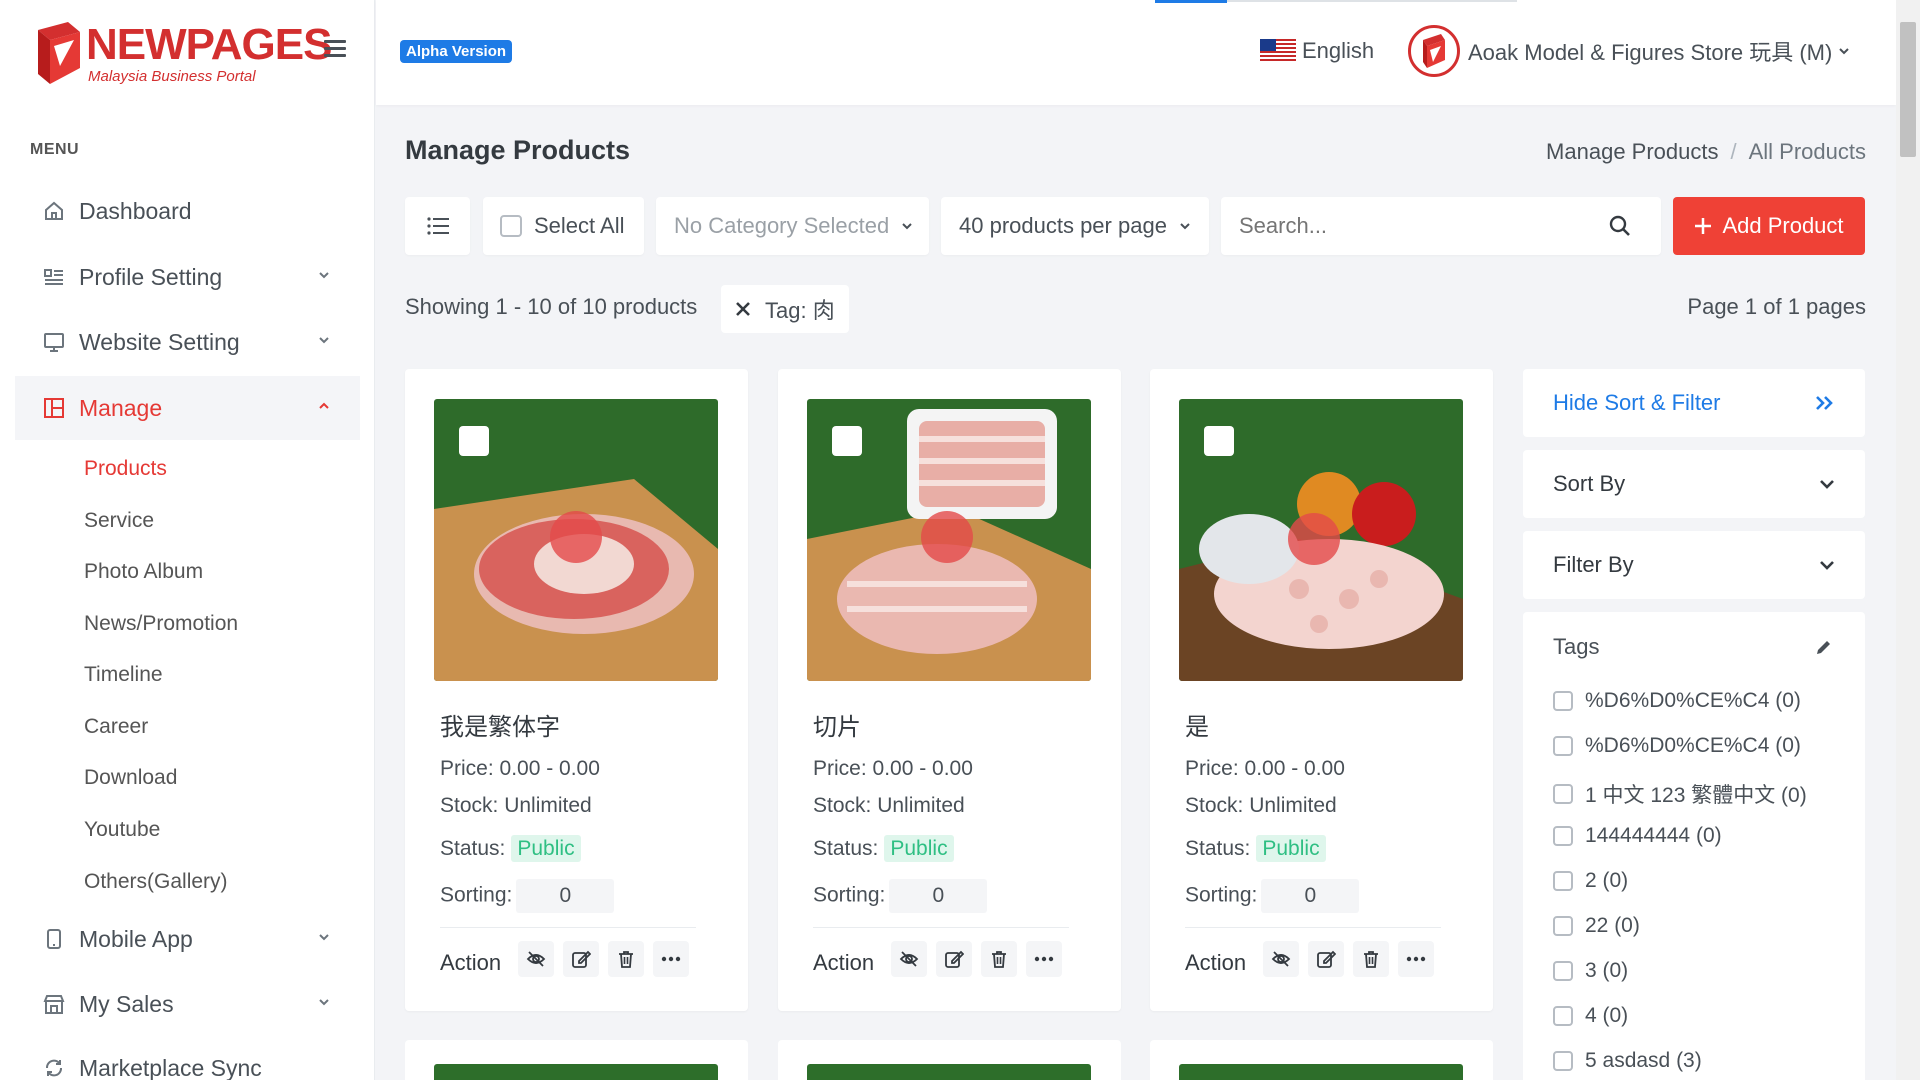 Image resolution: width=1920 pixels, height=1080 pixels. Describe the element at coordinates (1694, 484) in the screenshot. I see `sort-by-panel: Sort By` at that location.